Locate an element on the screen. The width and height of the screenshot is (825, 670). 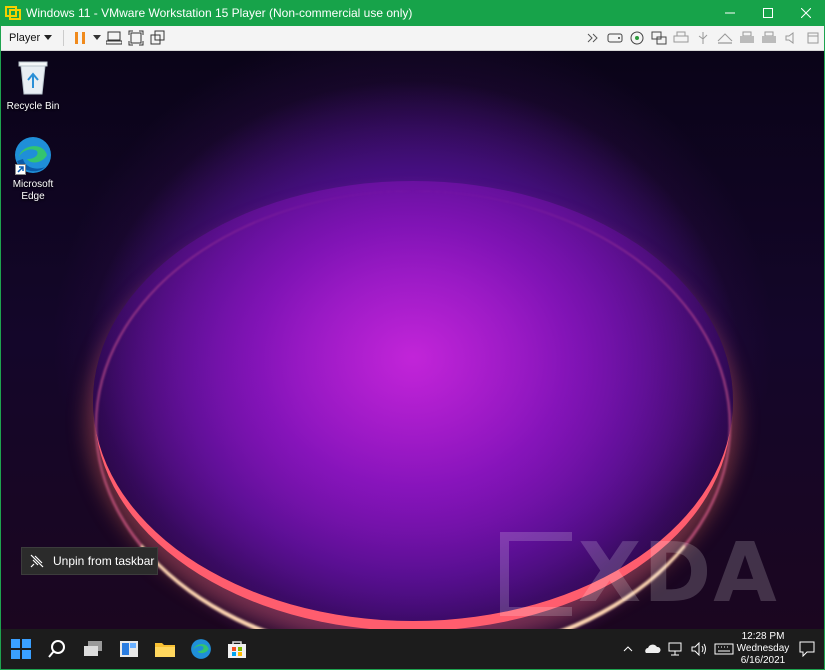
network-icon is located at coordinates (676, 649).